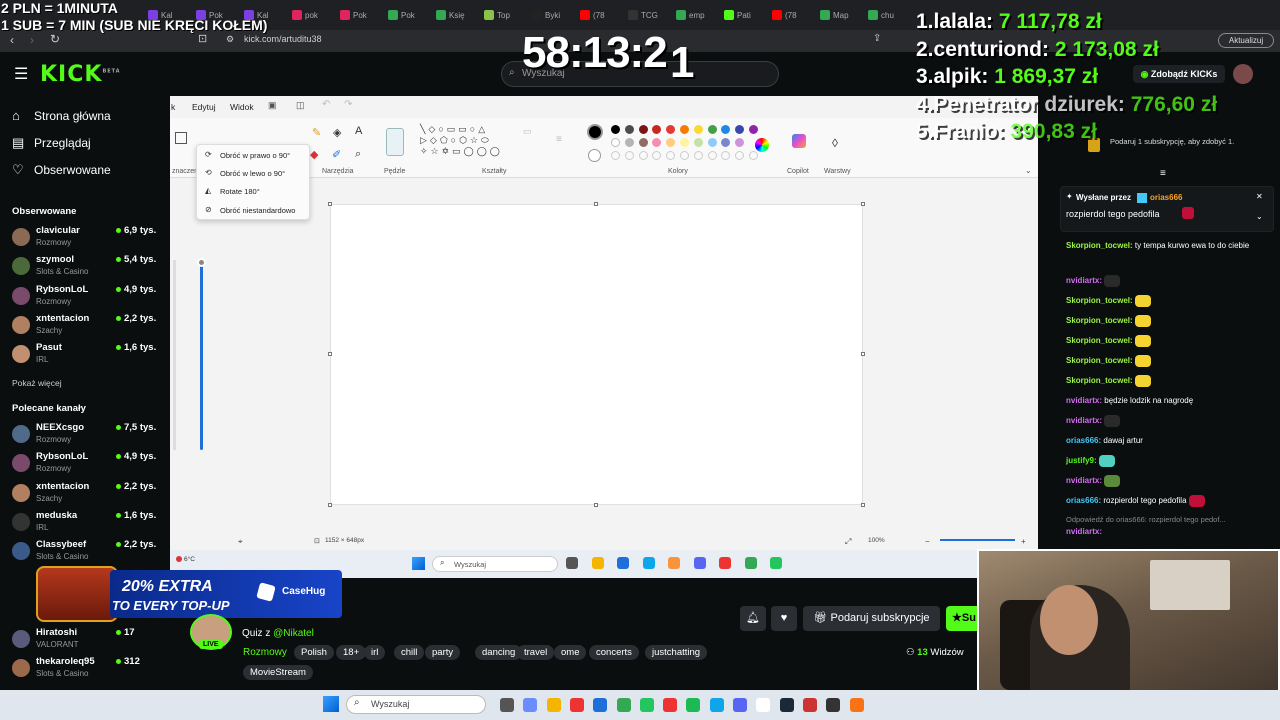  What do you see at coordinates (90, 494) in the screenshot?
I see `channel-item: xntentacion Szachy 2,2 tys.` at bounding box center [90, 494].